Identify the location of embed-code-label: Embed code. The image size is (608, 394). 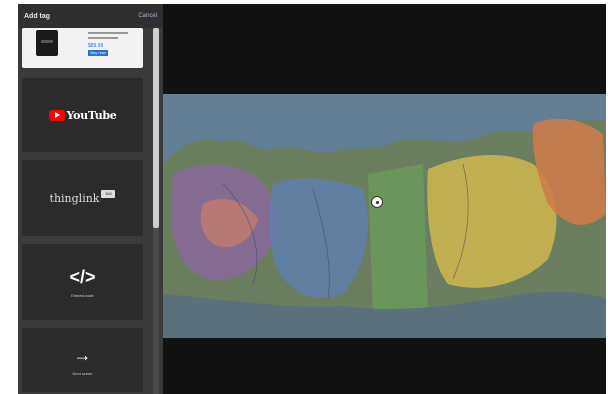
(82, 295).